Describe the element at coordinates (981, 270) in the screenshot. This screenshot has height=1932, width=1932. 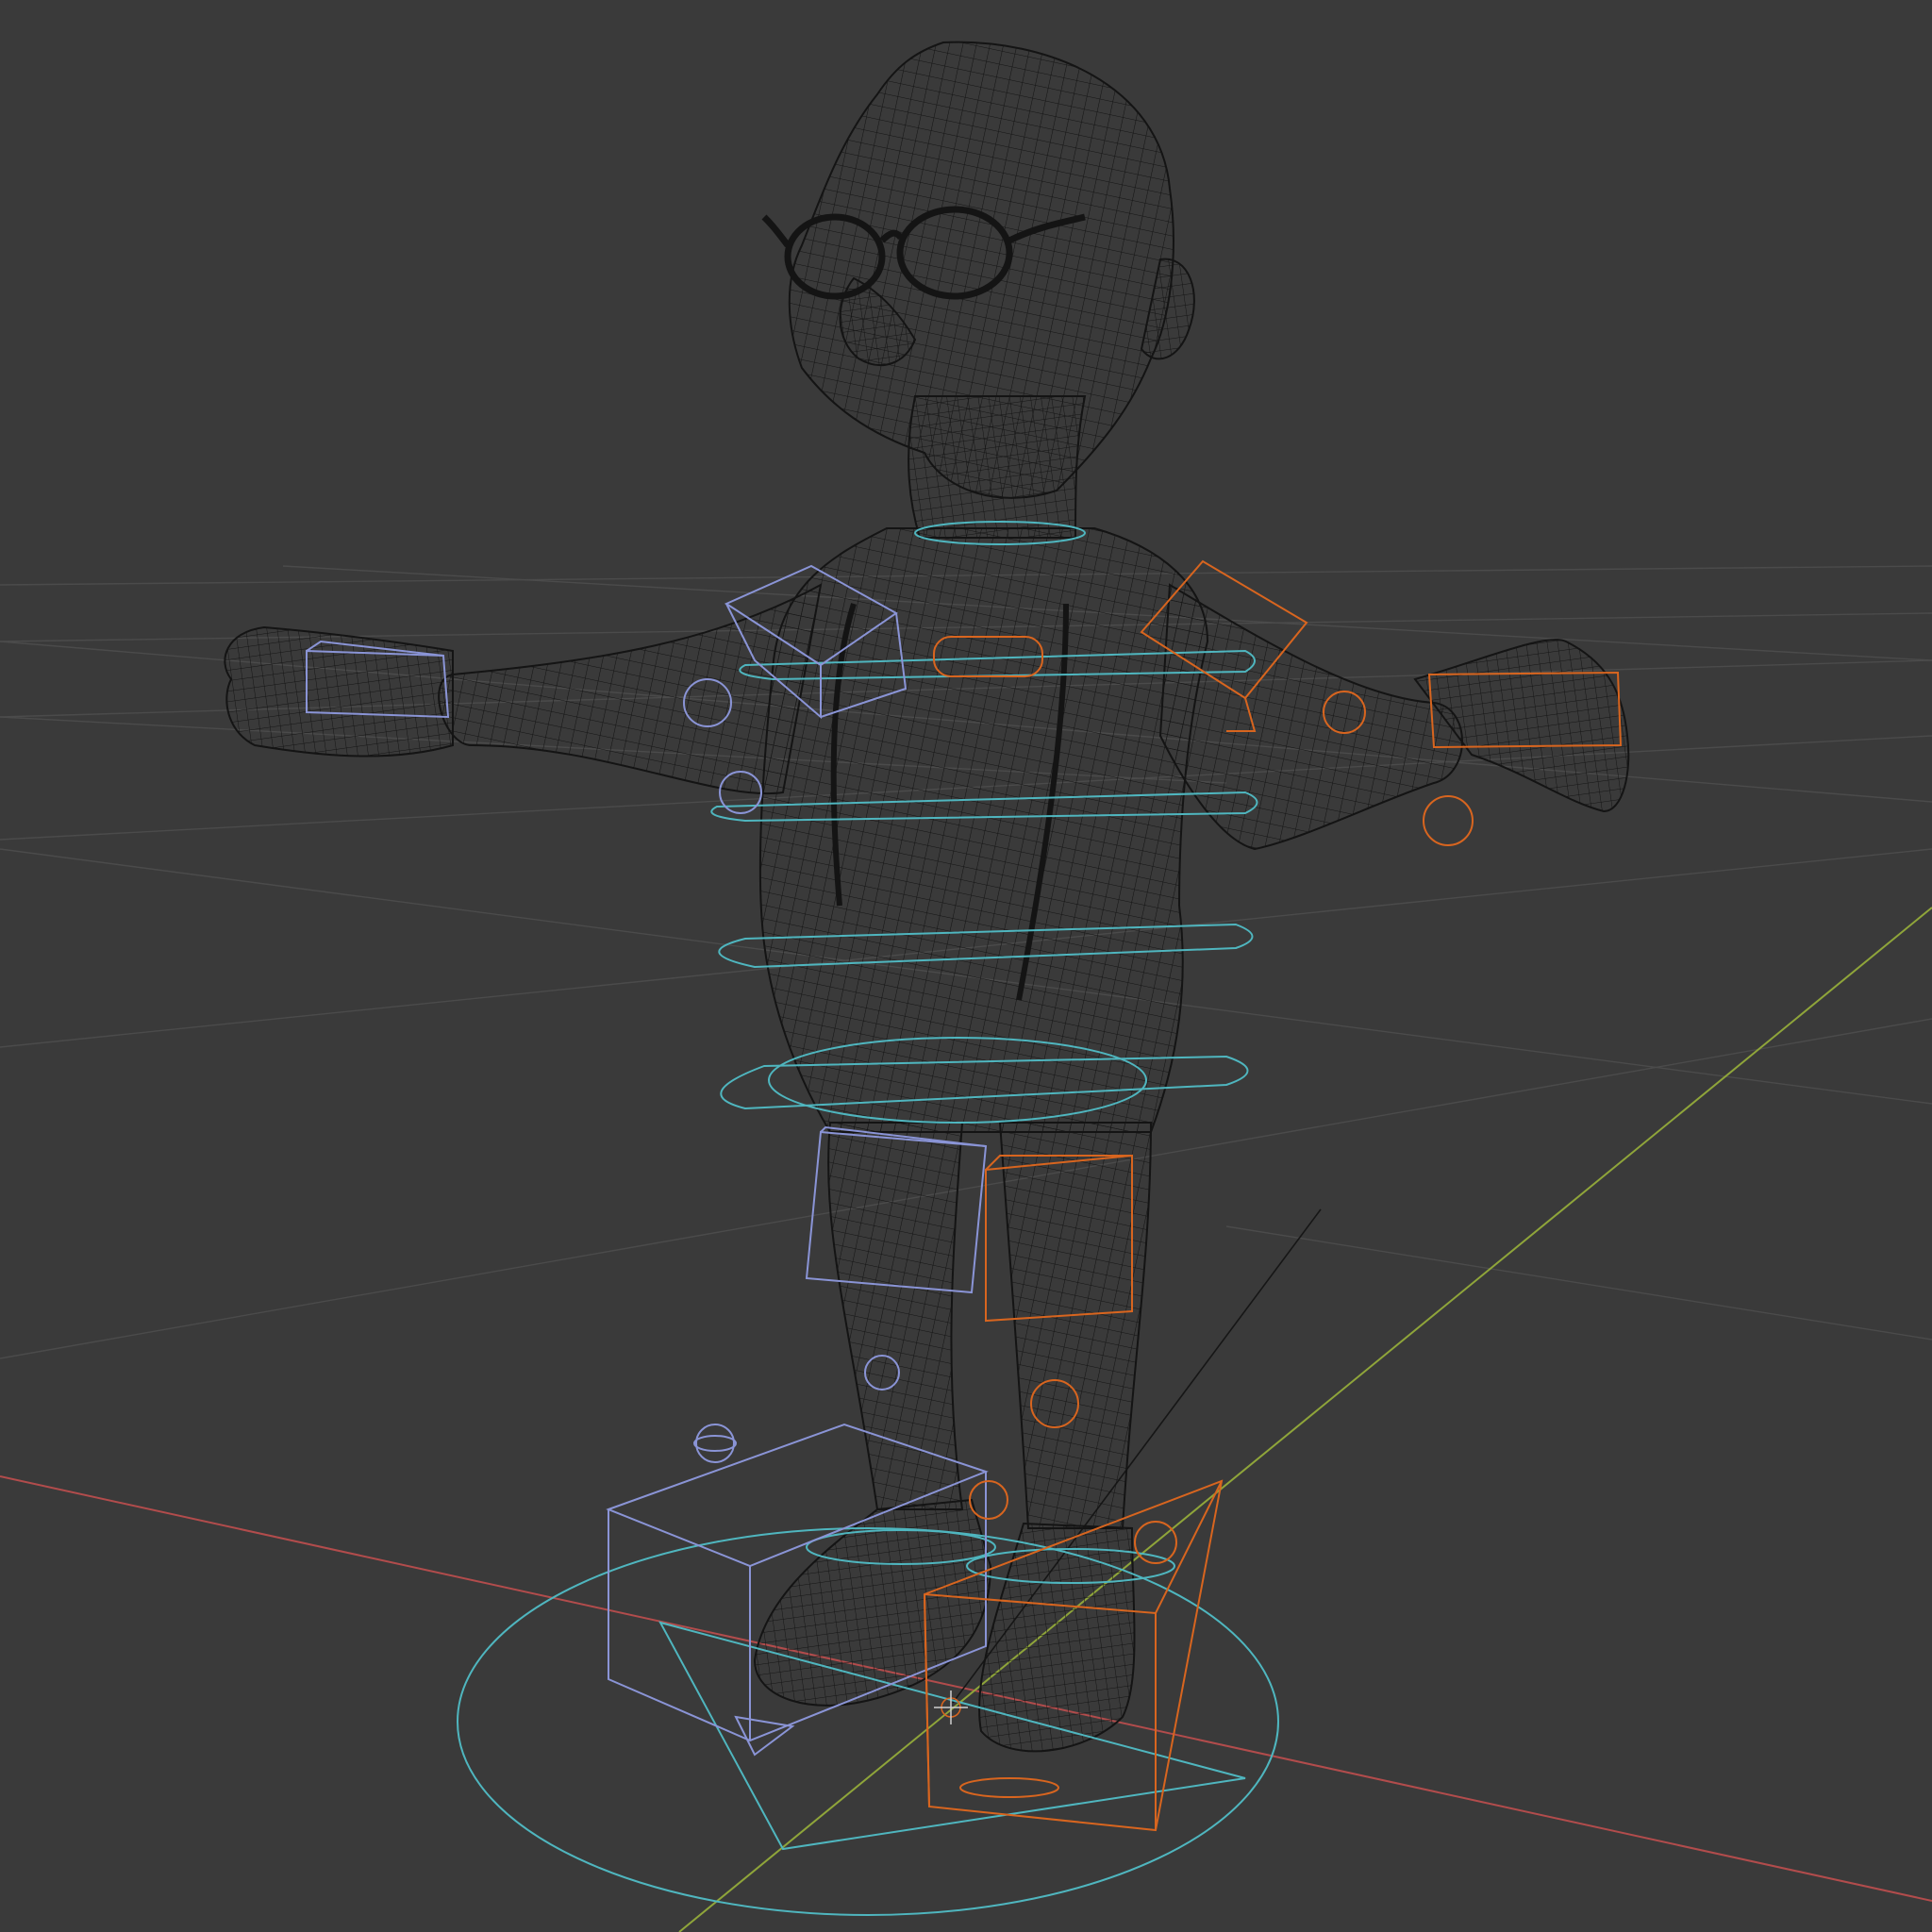
I see `head` at that location.